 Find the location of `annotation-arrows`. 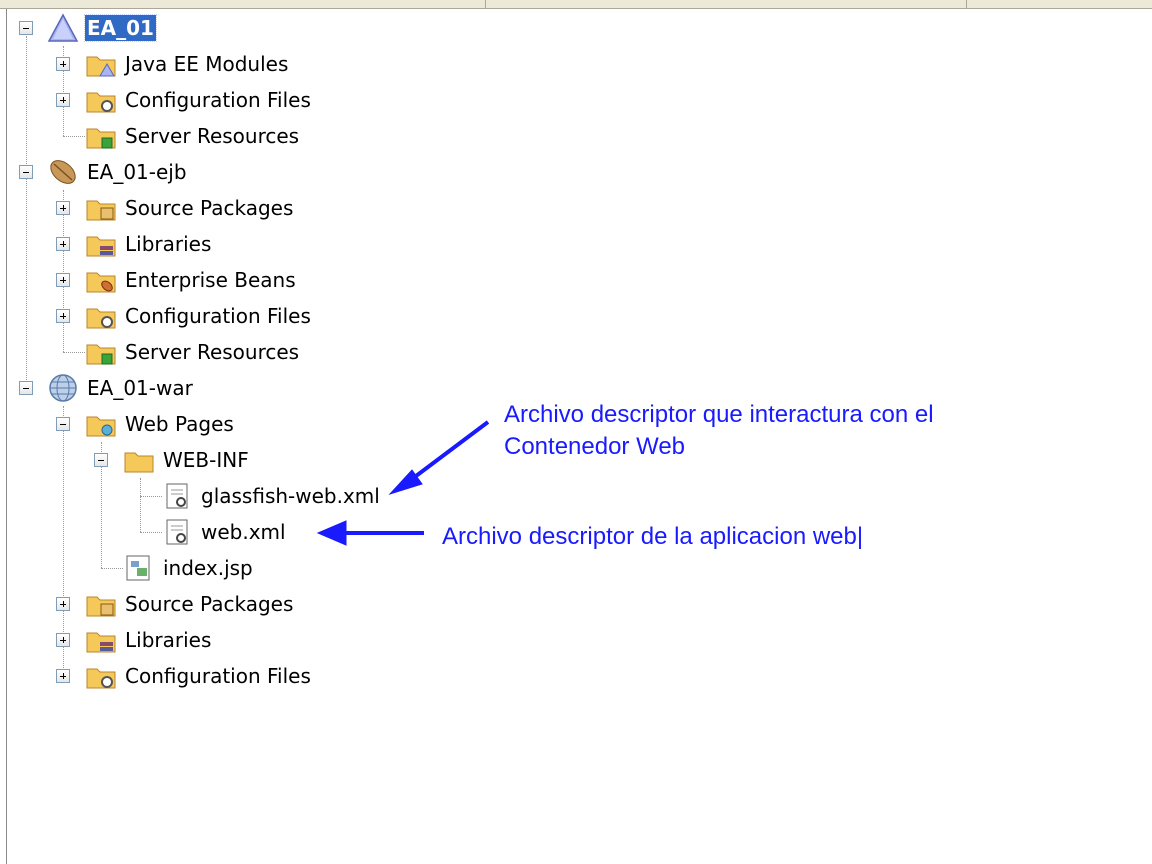

annotation-arrows is located at coordinates (403, 483).